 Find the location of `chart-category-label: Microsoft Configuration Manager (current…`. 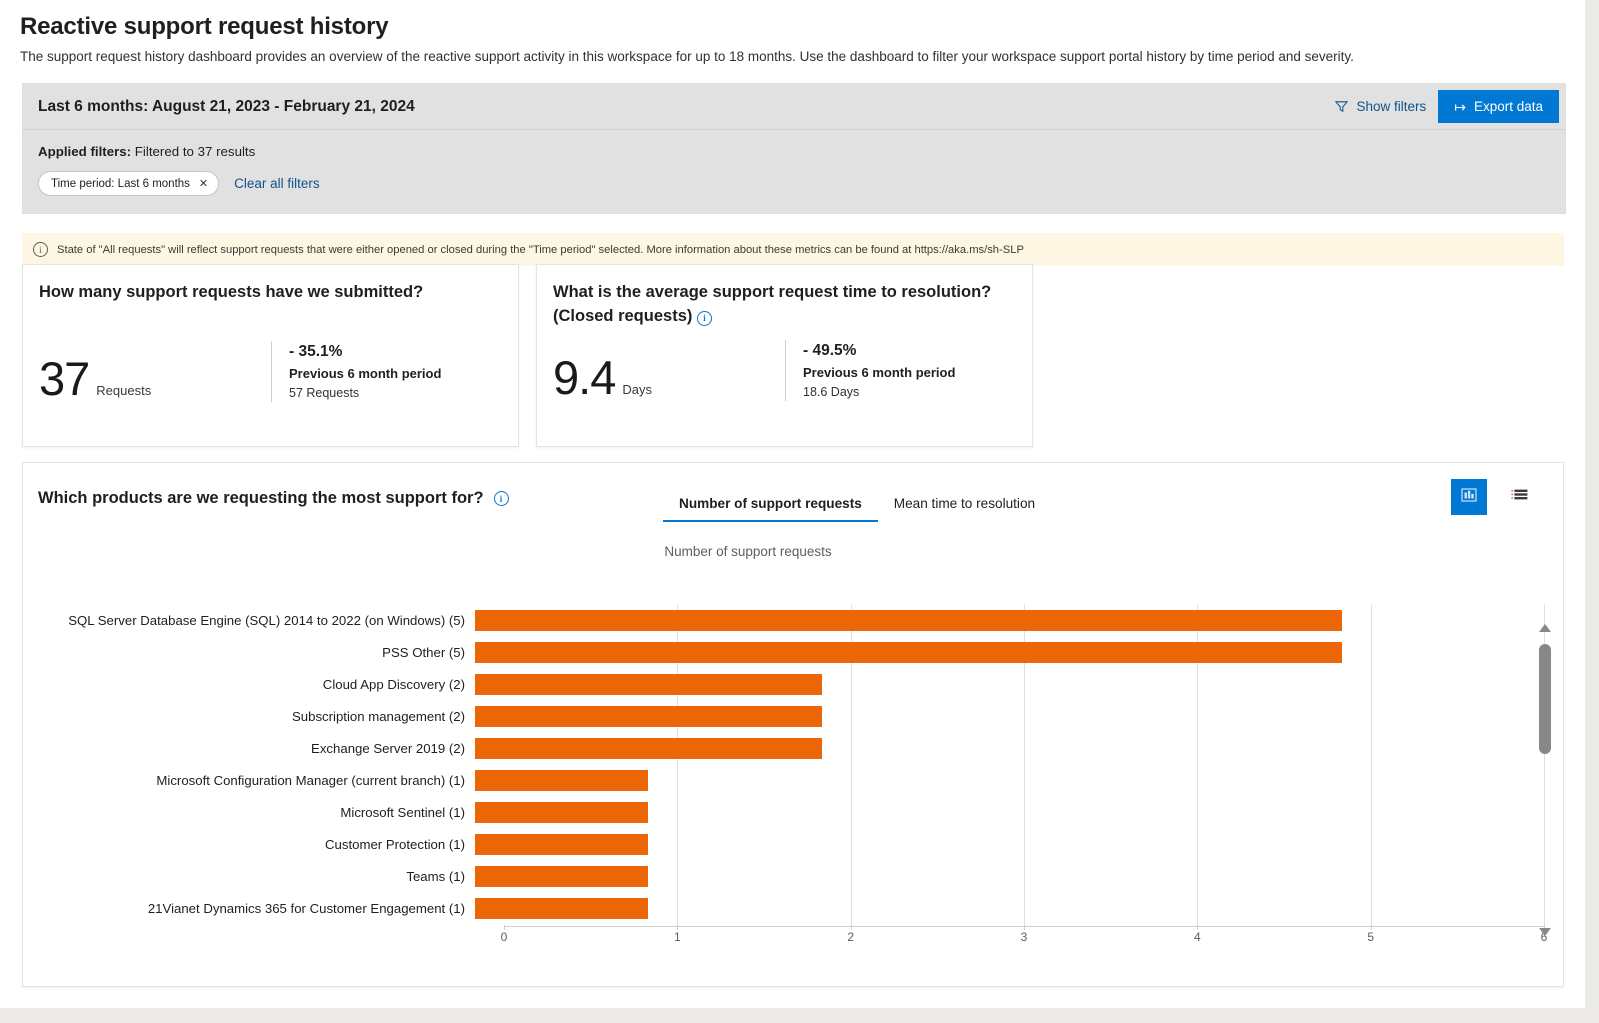

chart-category-label: Microsoft Configuration Manager (current… is located at coordinates (310, 780).